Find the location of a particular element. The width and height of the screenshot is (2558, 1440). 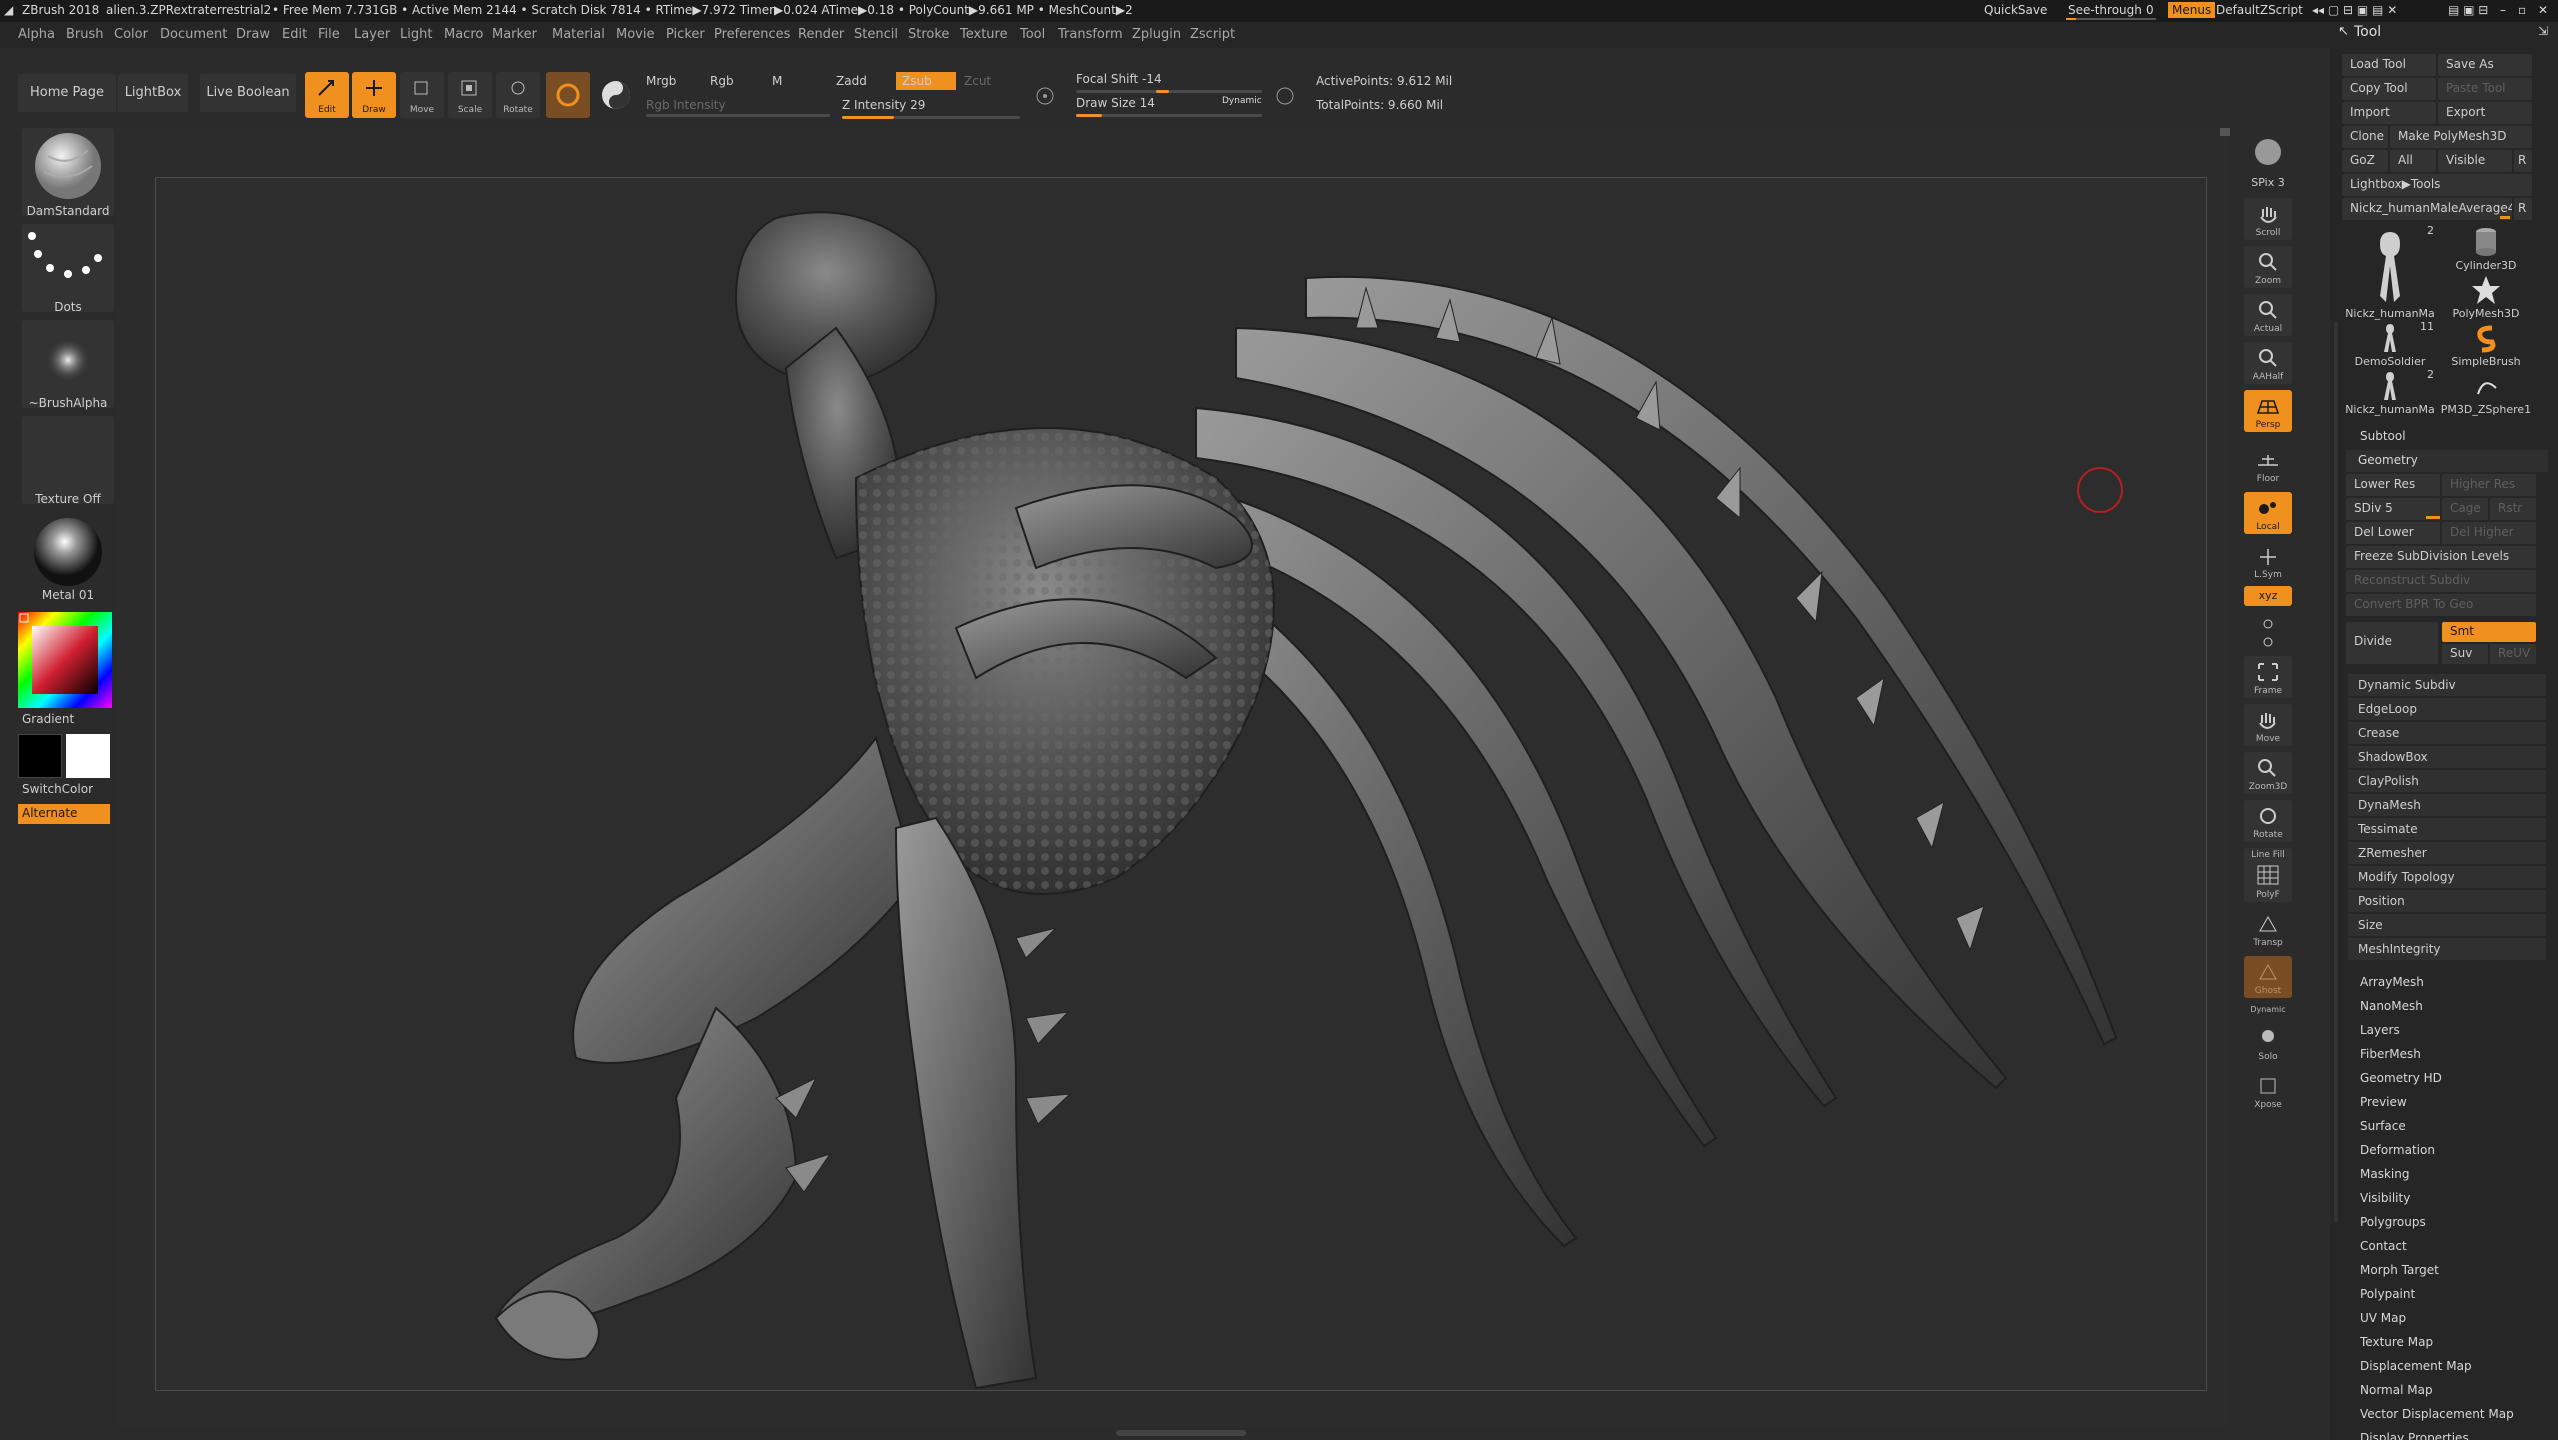

menu-item: Color is located at coordinates (131, 34).